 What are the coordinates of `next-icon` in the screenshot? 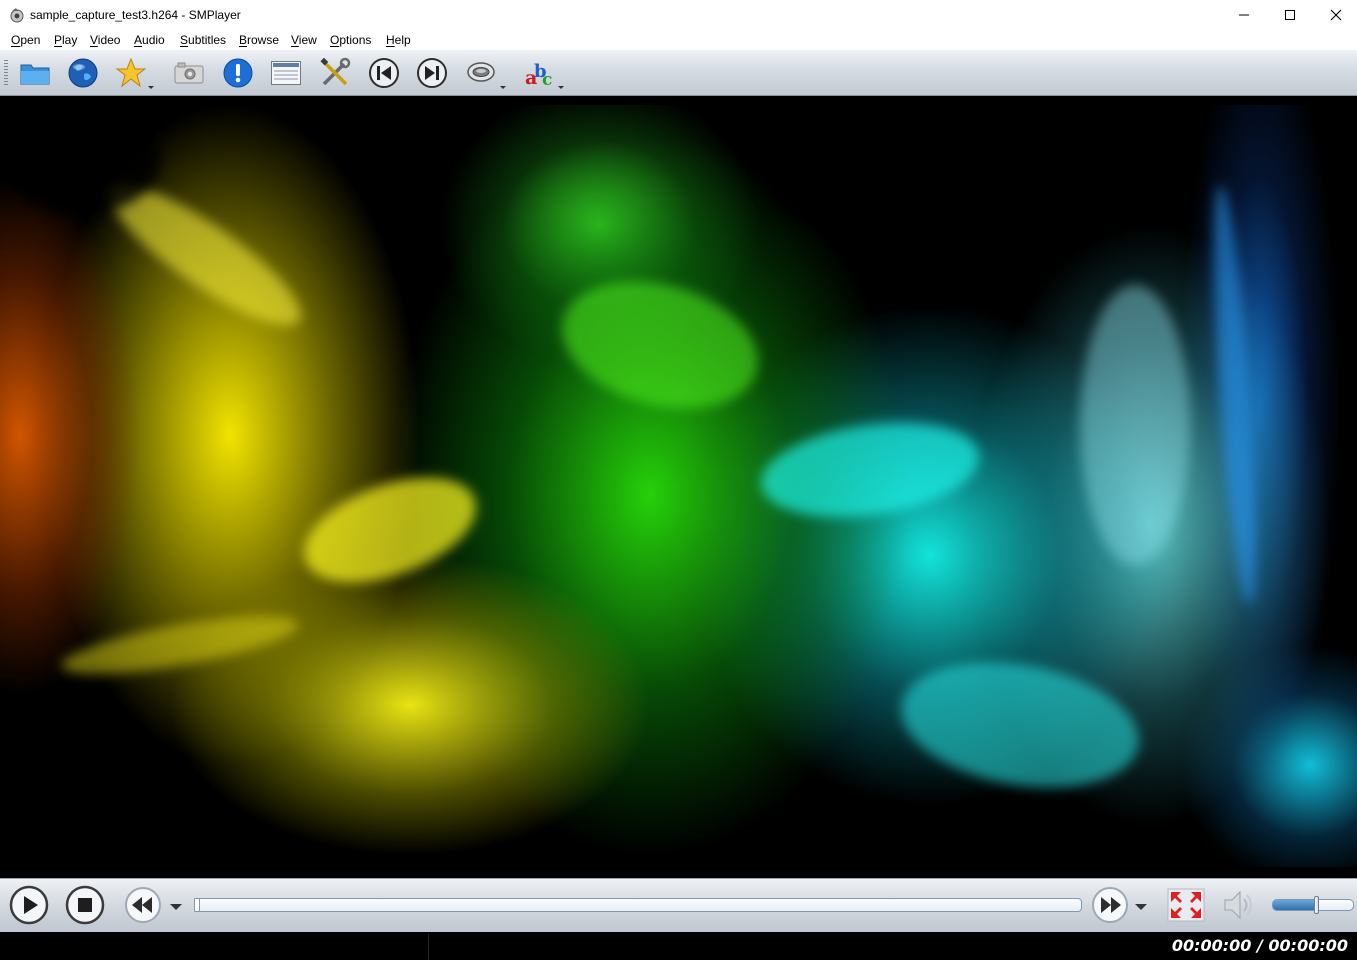 It's located at (432, 73).